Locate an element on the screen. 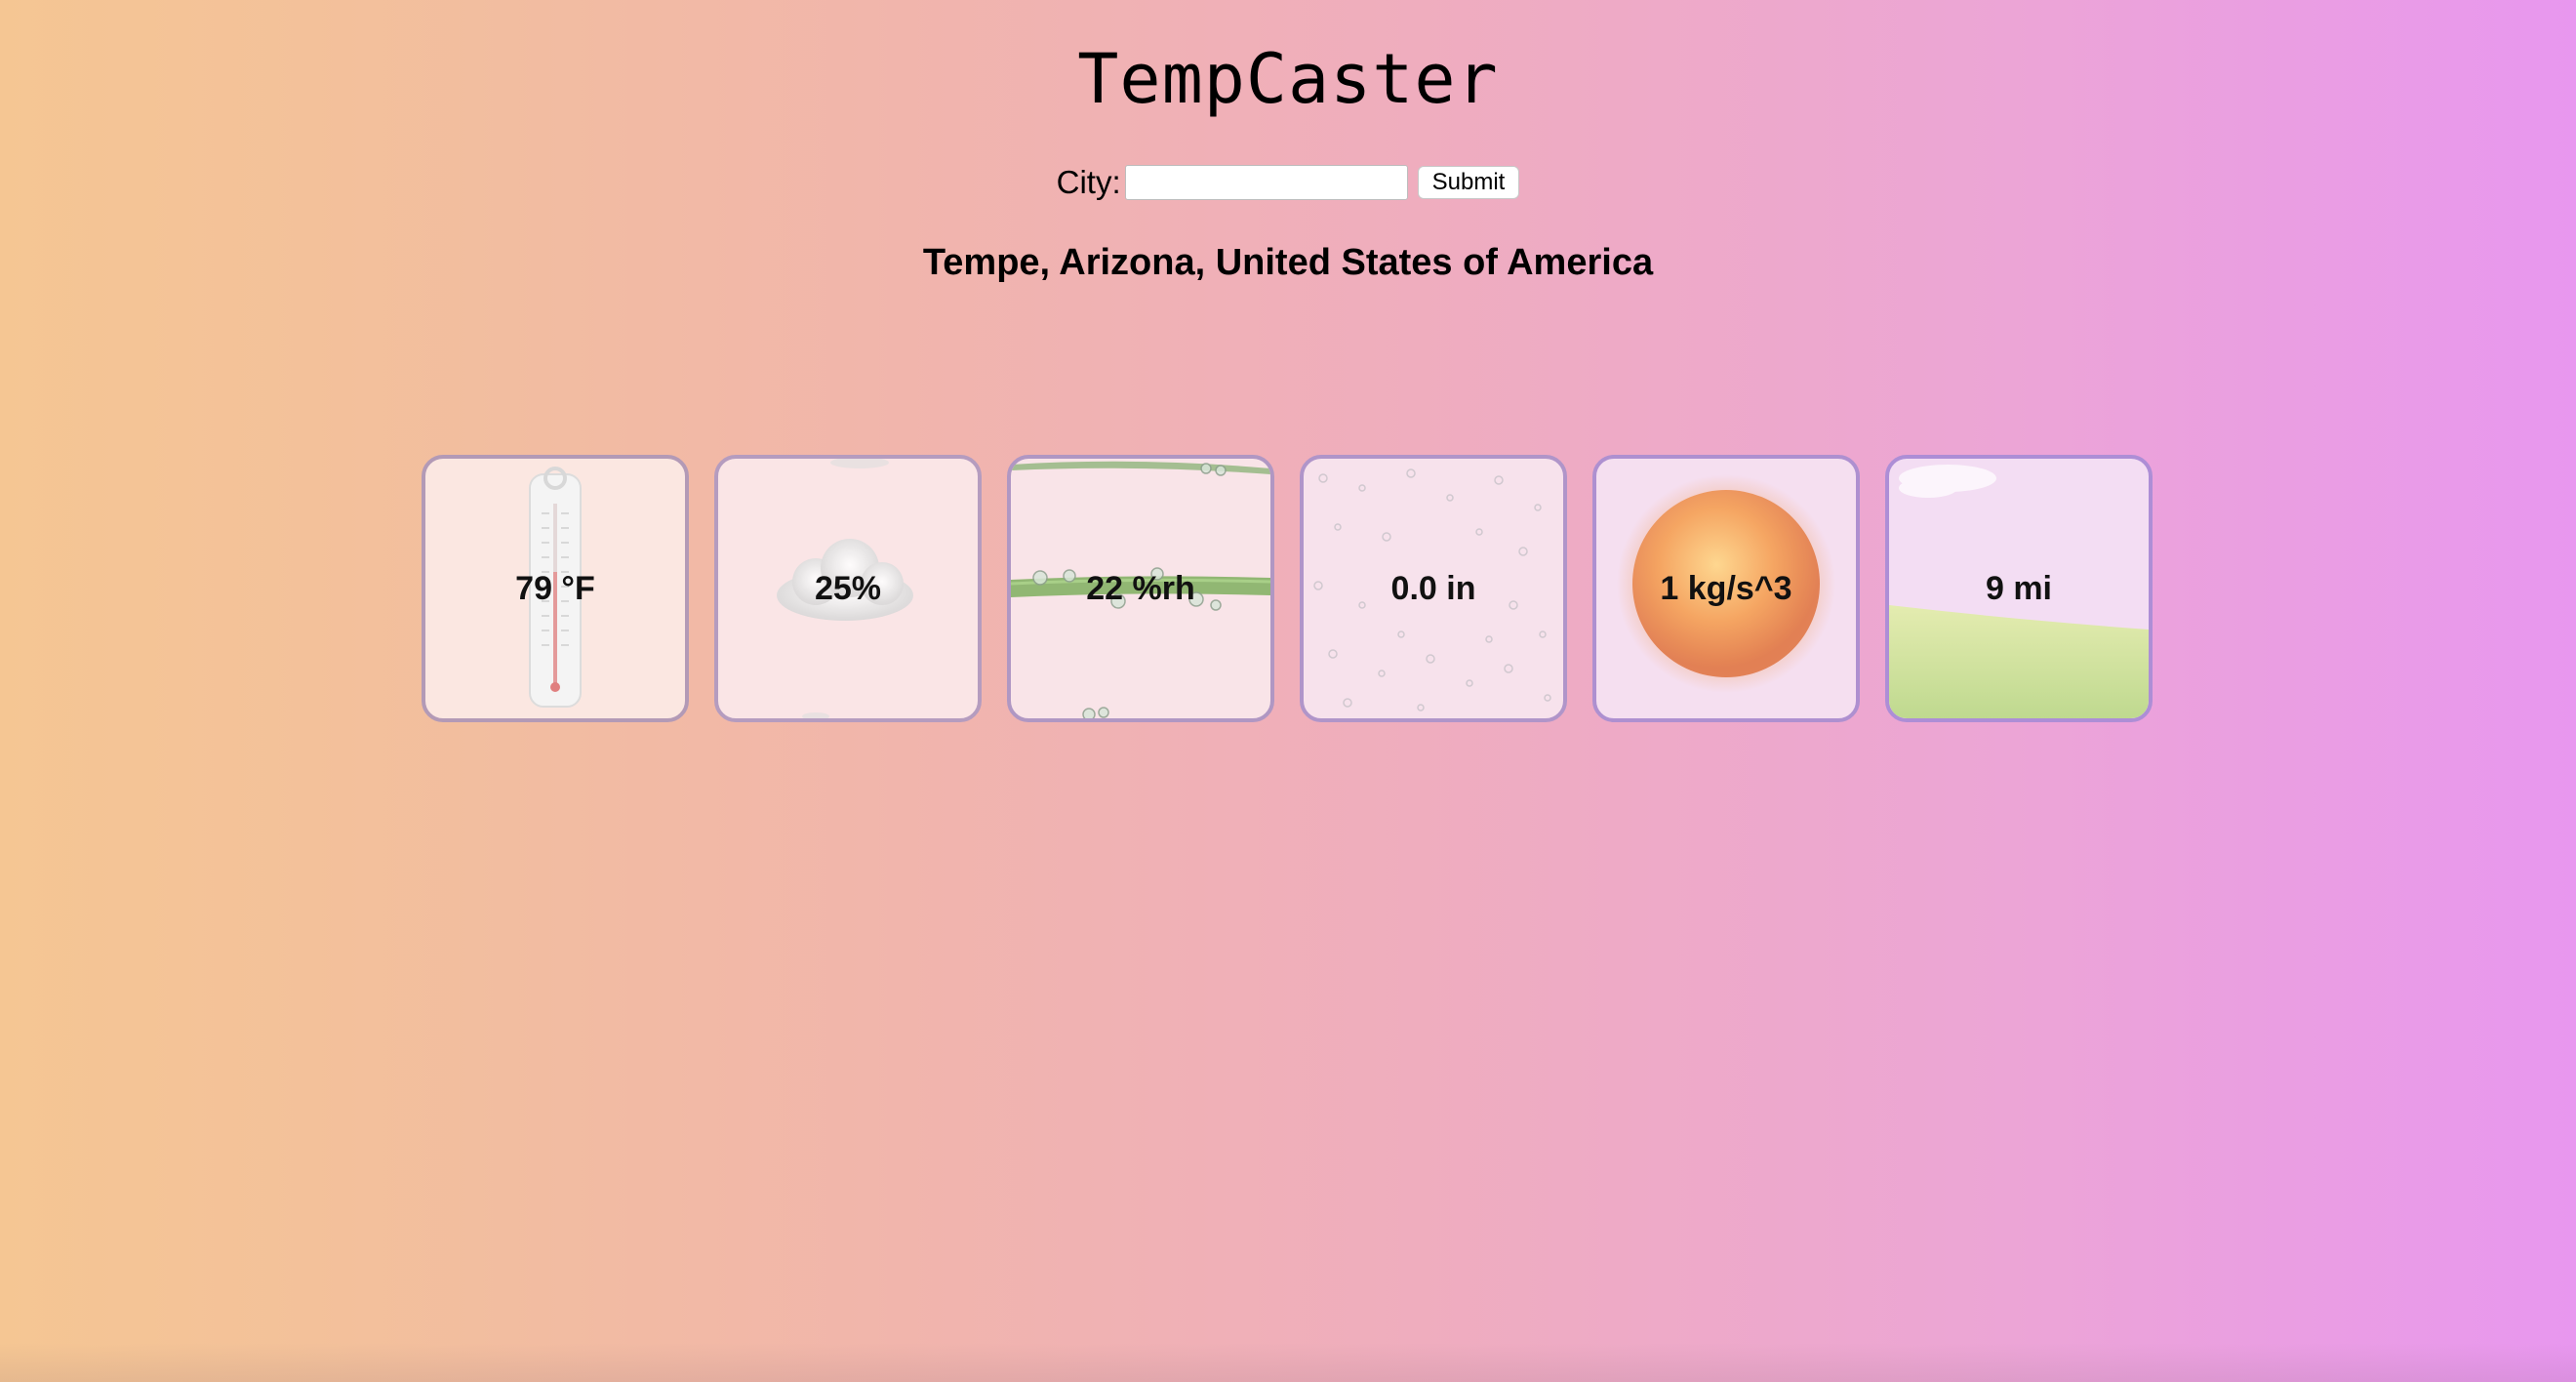 This screenshot has height=1382, width=2576. city-form: City: Submit is located at coordinates (1288, 182).